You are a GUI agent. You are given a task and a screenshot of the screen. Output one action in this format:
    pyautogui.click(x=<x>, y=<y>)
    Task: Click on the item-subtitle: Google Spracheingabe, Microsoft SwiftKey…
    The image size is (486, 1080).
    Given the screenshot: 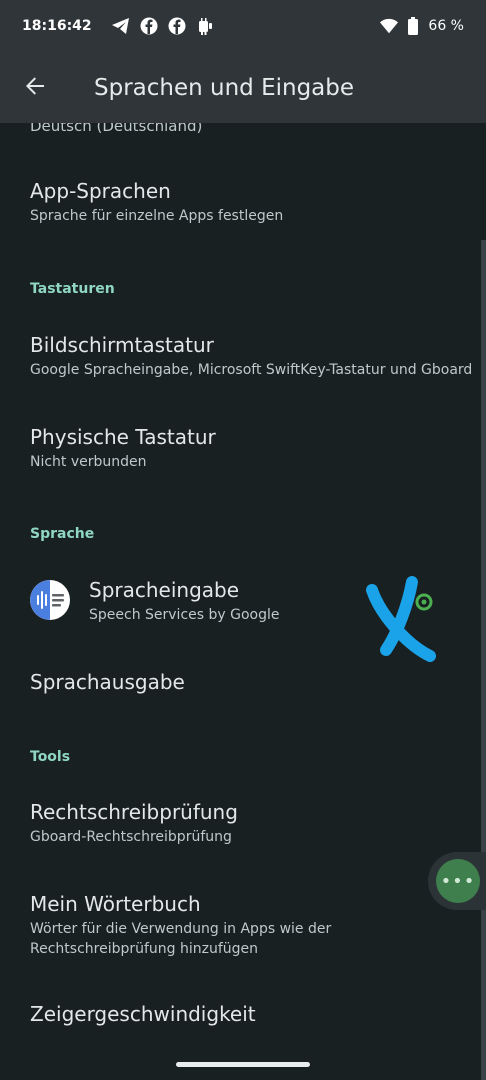 What is the action you would take?
    pyautogui.click(x=251, y=370)
    